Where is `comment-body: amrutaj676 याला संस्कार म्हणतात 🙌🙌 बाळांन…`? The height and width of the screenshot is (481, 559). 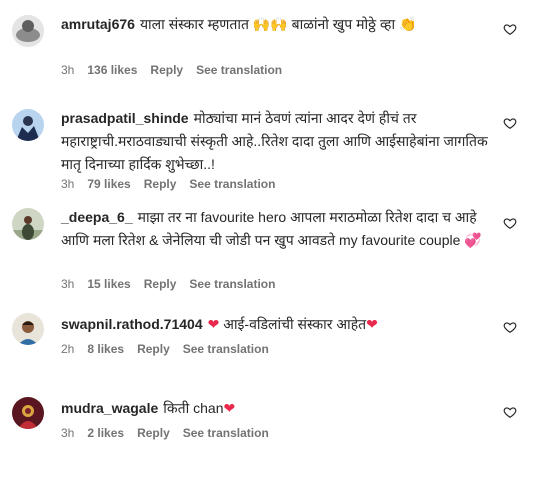 comment-body: amrutaj676 याला संस्कार म्हणतात 🙌🙌 बाळांन… is located at coordinates (281, 24).